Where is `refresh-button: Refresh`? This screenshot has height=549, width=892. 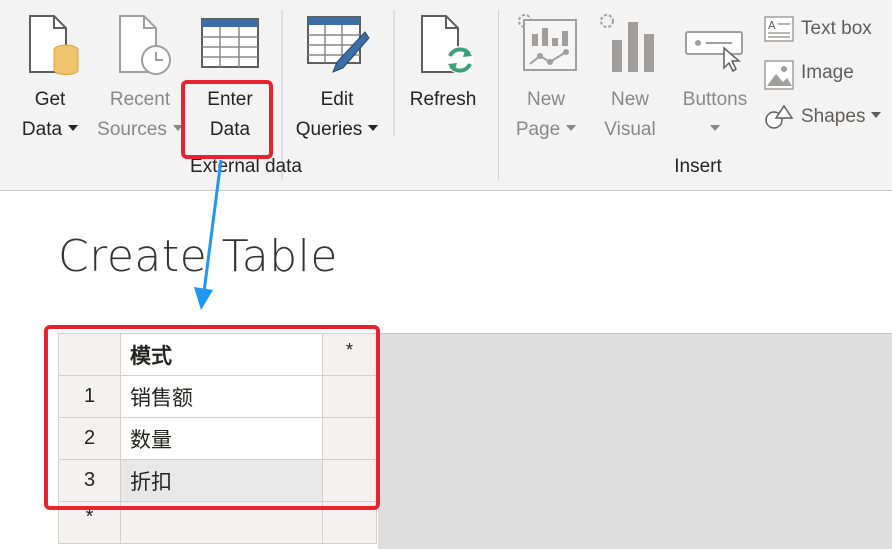 refresh-button: Refresh is located at coordinates (443, 78).